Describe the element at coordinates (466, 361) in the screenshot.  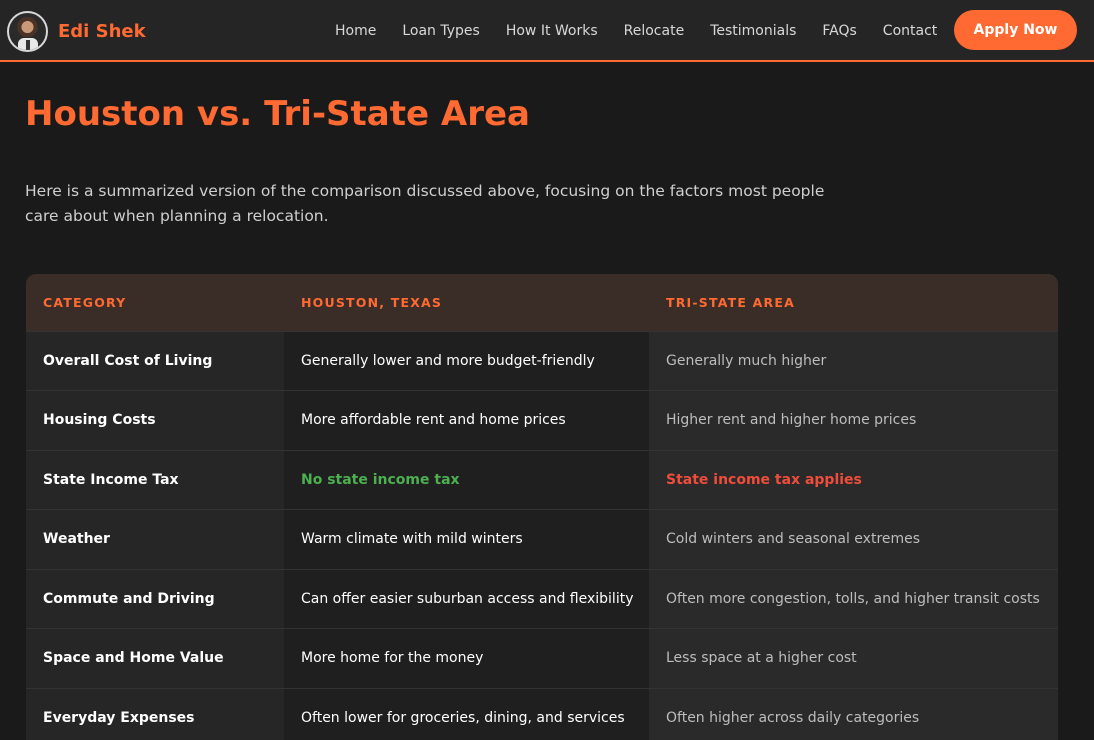
I see `houston-value: Generally lower and more budget-friendly` at that location.